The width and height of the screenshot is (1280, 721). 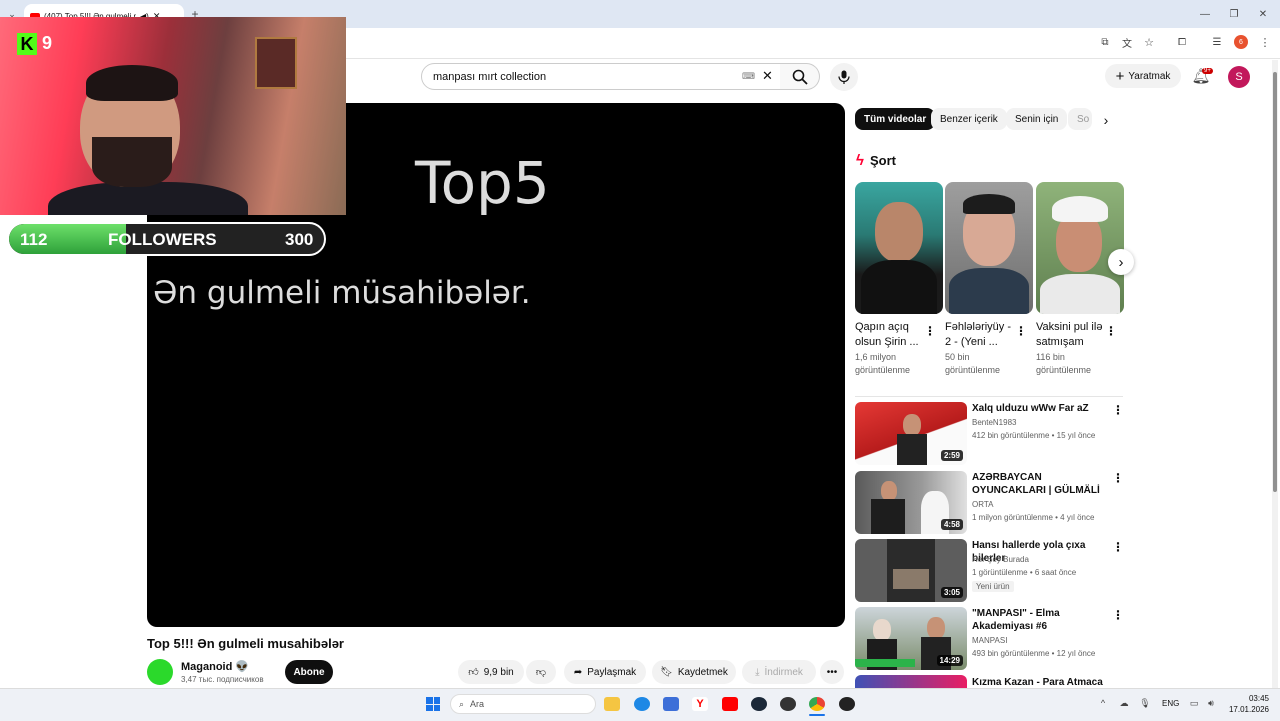 What do you see at coordinates (748, 76) in the screenshot?
I see `keyboard-icon: ⌨` at bounding box center [748, 76].